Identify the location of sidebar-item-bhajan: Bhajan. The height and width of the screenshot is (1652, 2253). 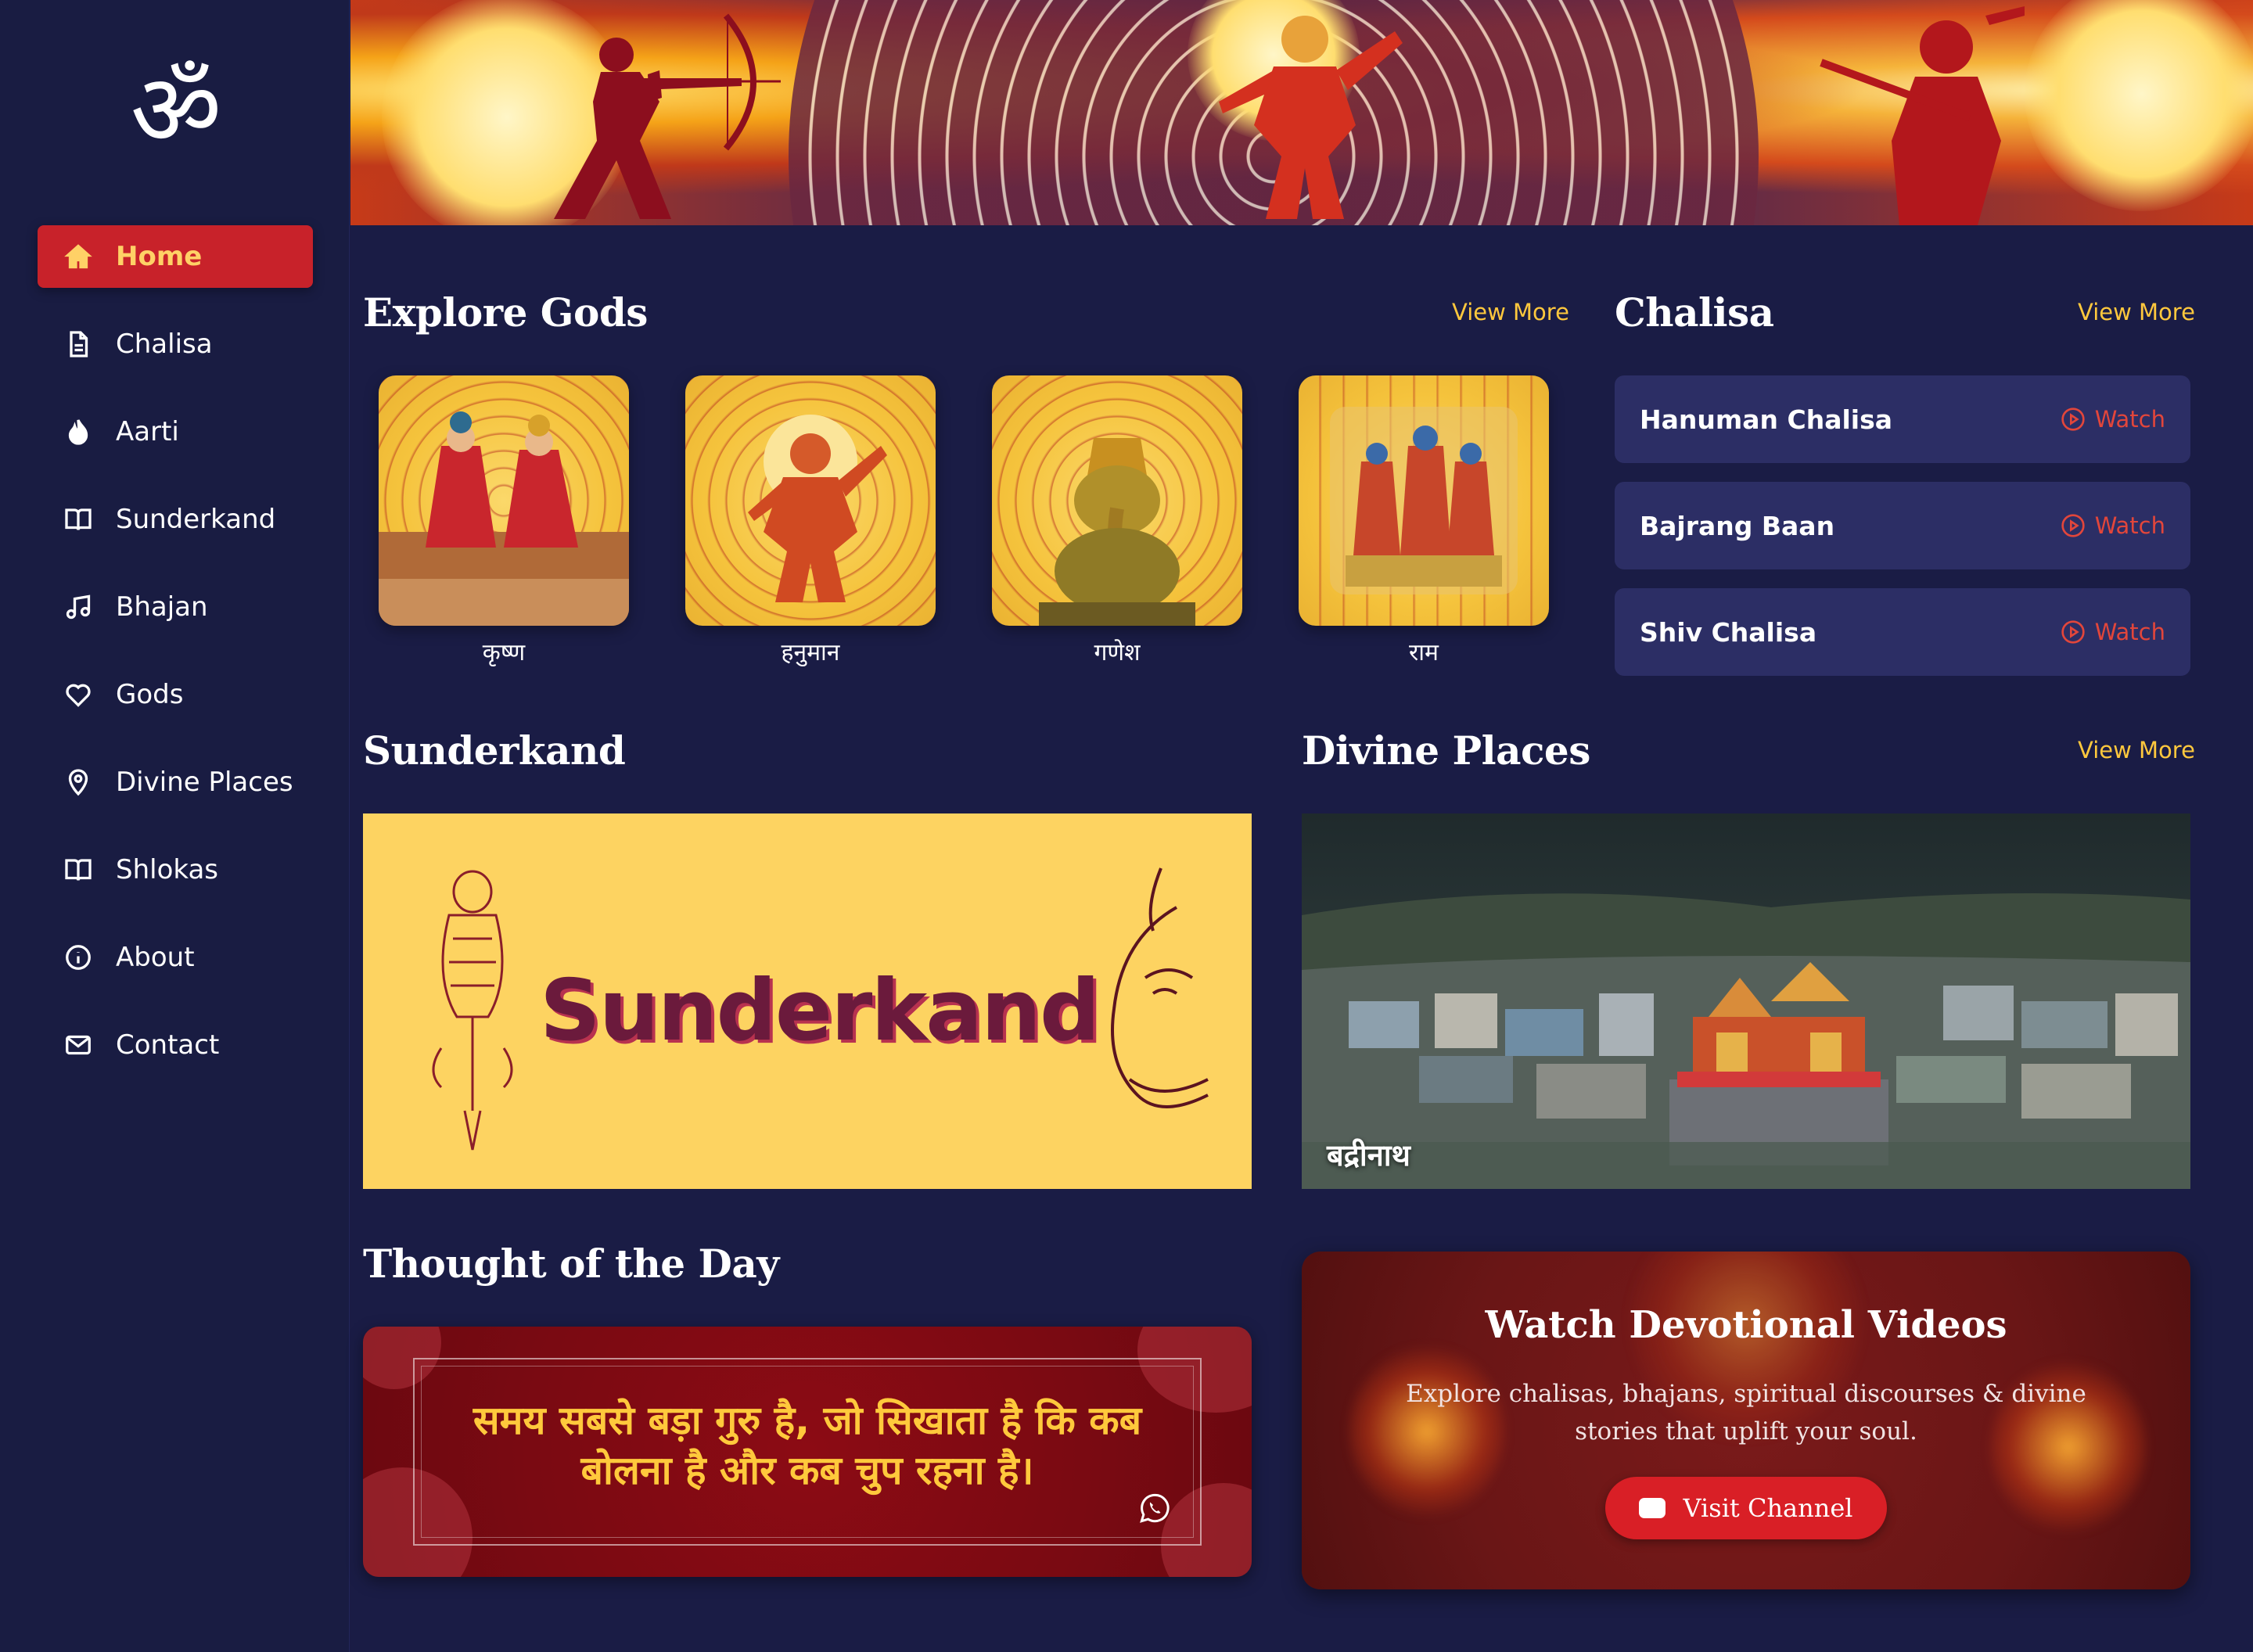
(175, 607).